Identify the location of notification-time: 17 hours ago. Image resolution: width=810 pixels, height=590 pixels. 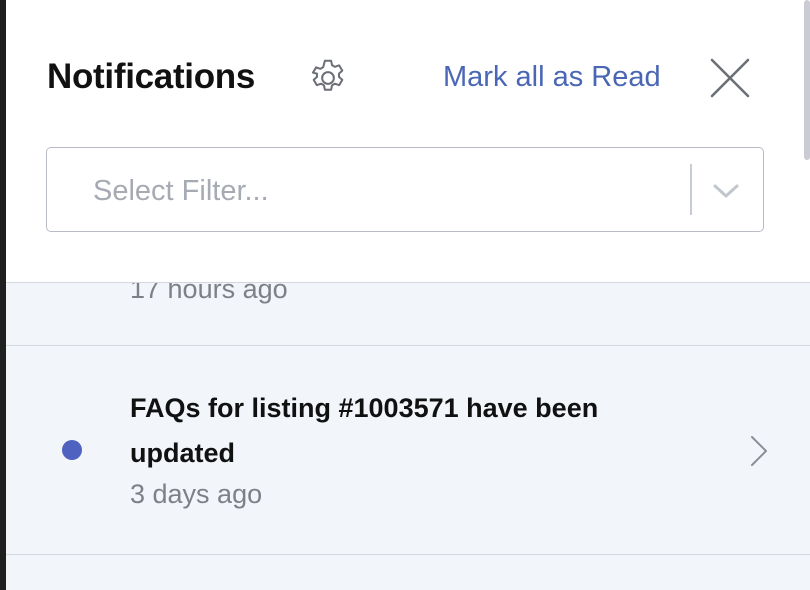
(209, 293).